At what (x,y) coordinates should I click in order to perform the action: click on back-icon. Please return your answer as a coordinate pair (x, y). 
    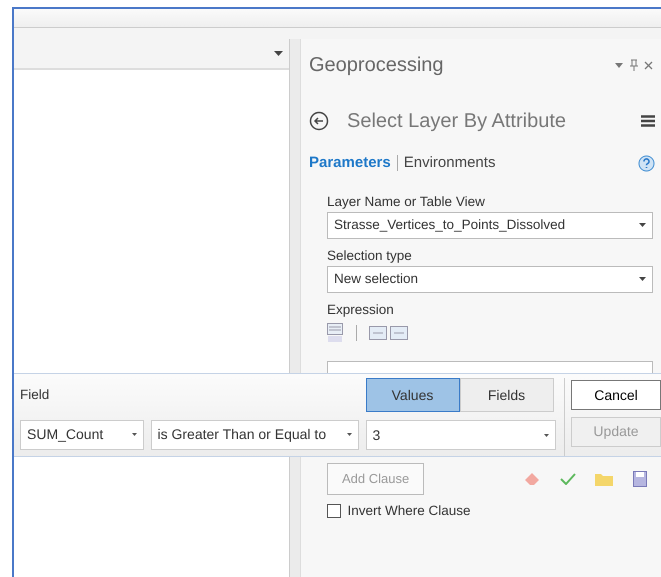
    Looking at the image, I should click on (319, 121).